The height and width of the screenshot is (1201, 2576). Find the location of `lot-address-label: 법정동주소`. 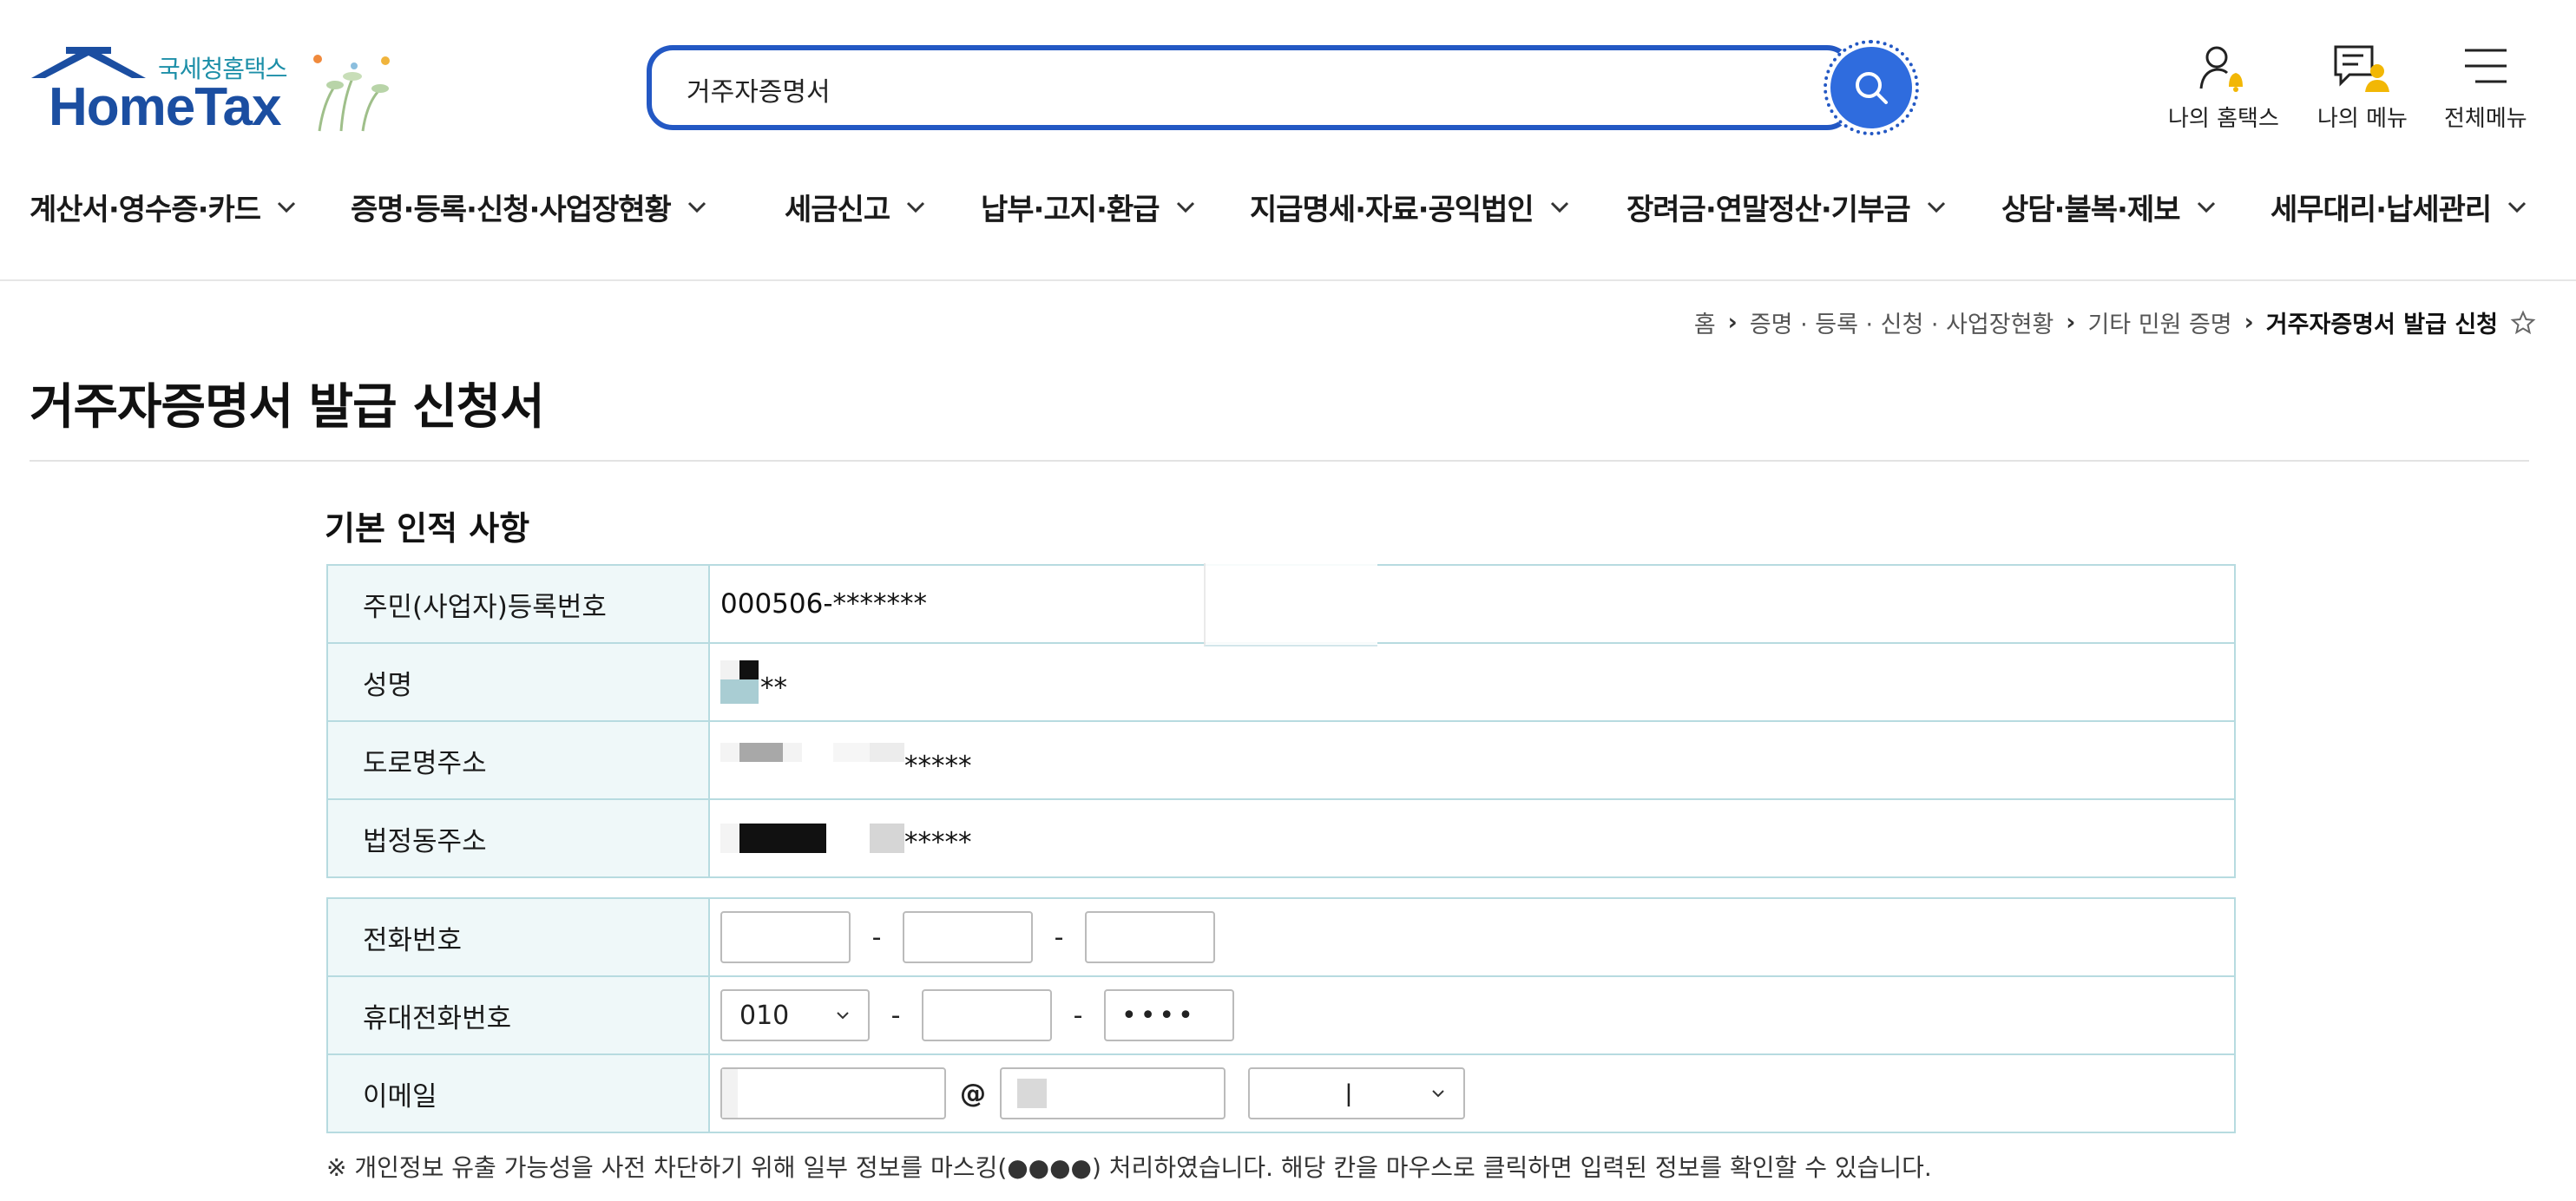

lot-address-label: 법정동주소 is located at coordinates (518, 838).